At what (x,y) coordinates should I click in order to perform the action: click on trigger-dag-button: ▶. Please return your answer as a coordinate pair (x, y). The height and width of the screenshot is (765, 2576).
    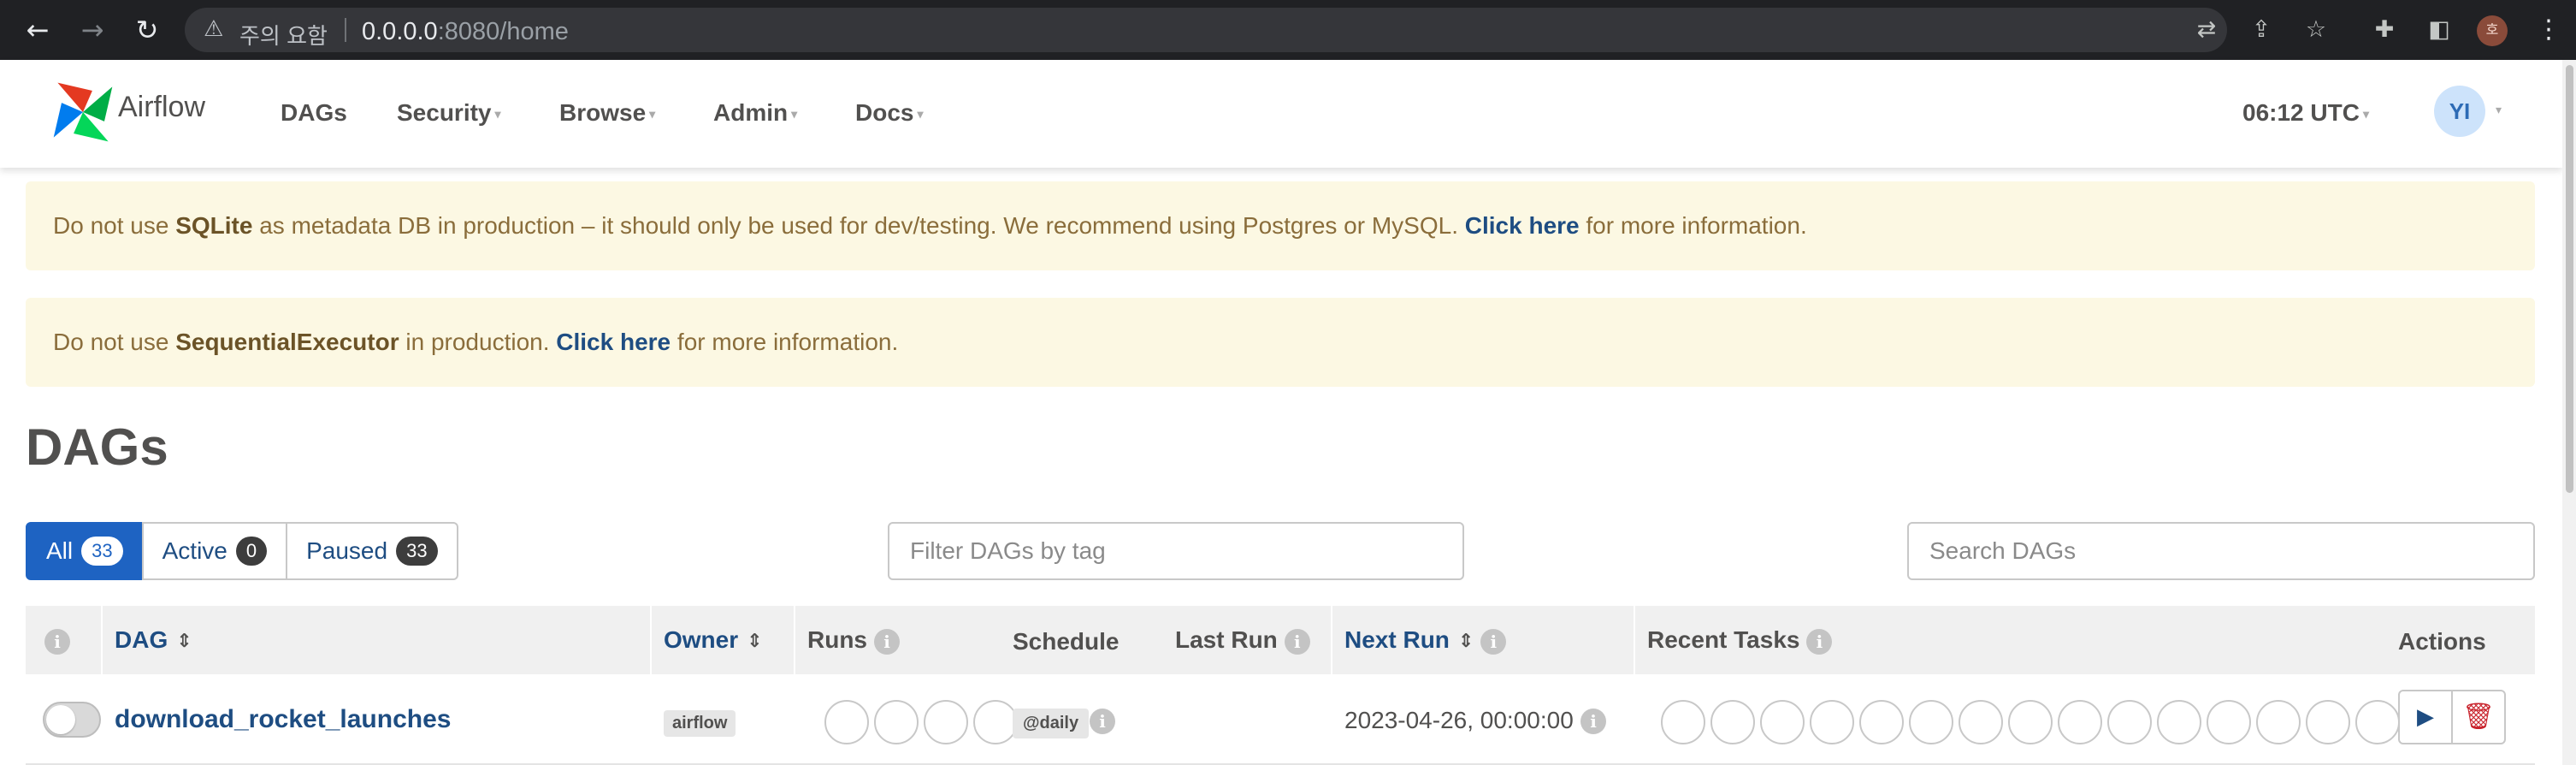
    Looking at the image, I should click on (2425, 717).